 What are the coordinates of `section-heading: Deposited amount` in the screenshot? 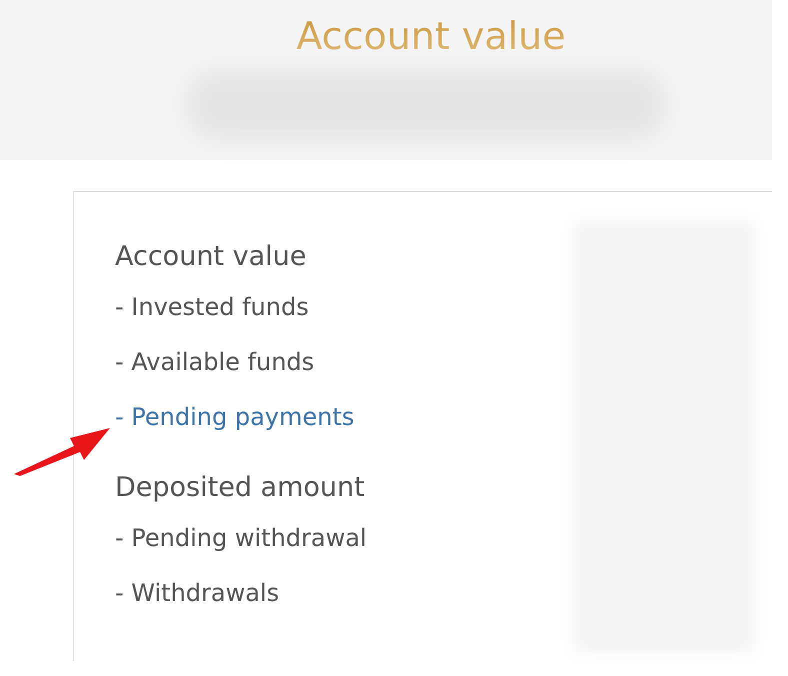 It's located at (240, 488).